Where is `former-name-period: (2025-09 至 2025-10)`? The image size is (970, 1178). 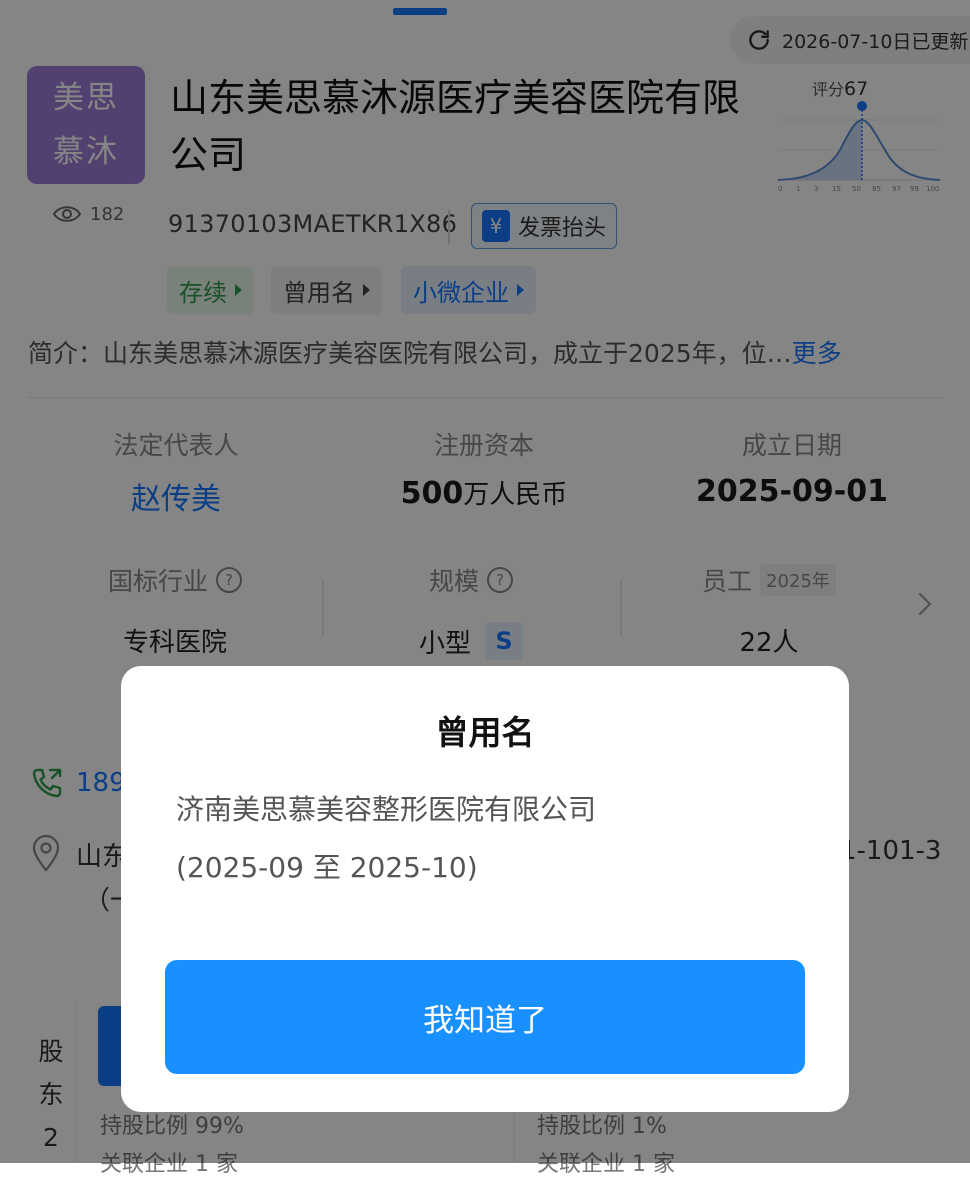 former-name-period: (2025-09 至 2025-10) is located at coordinates (327, 867).